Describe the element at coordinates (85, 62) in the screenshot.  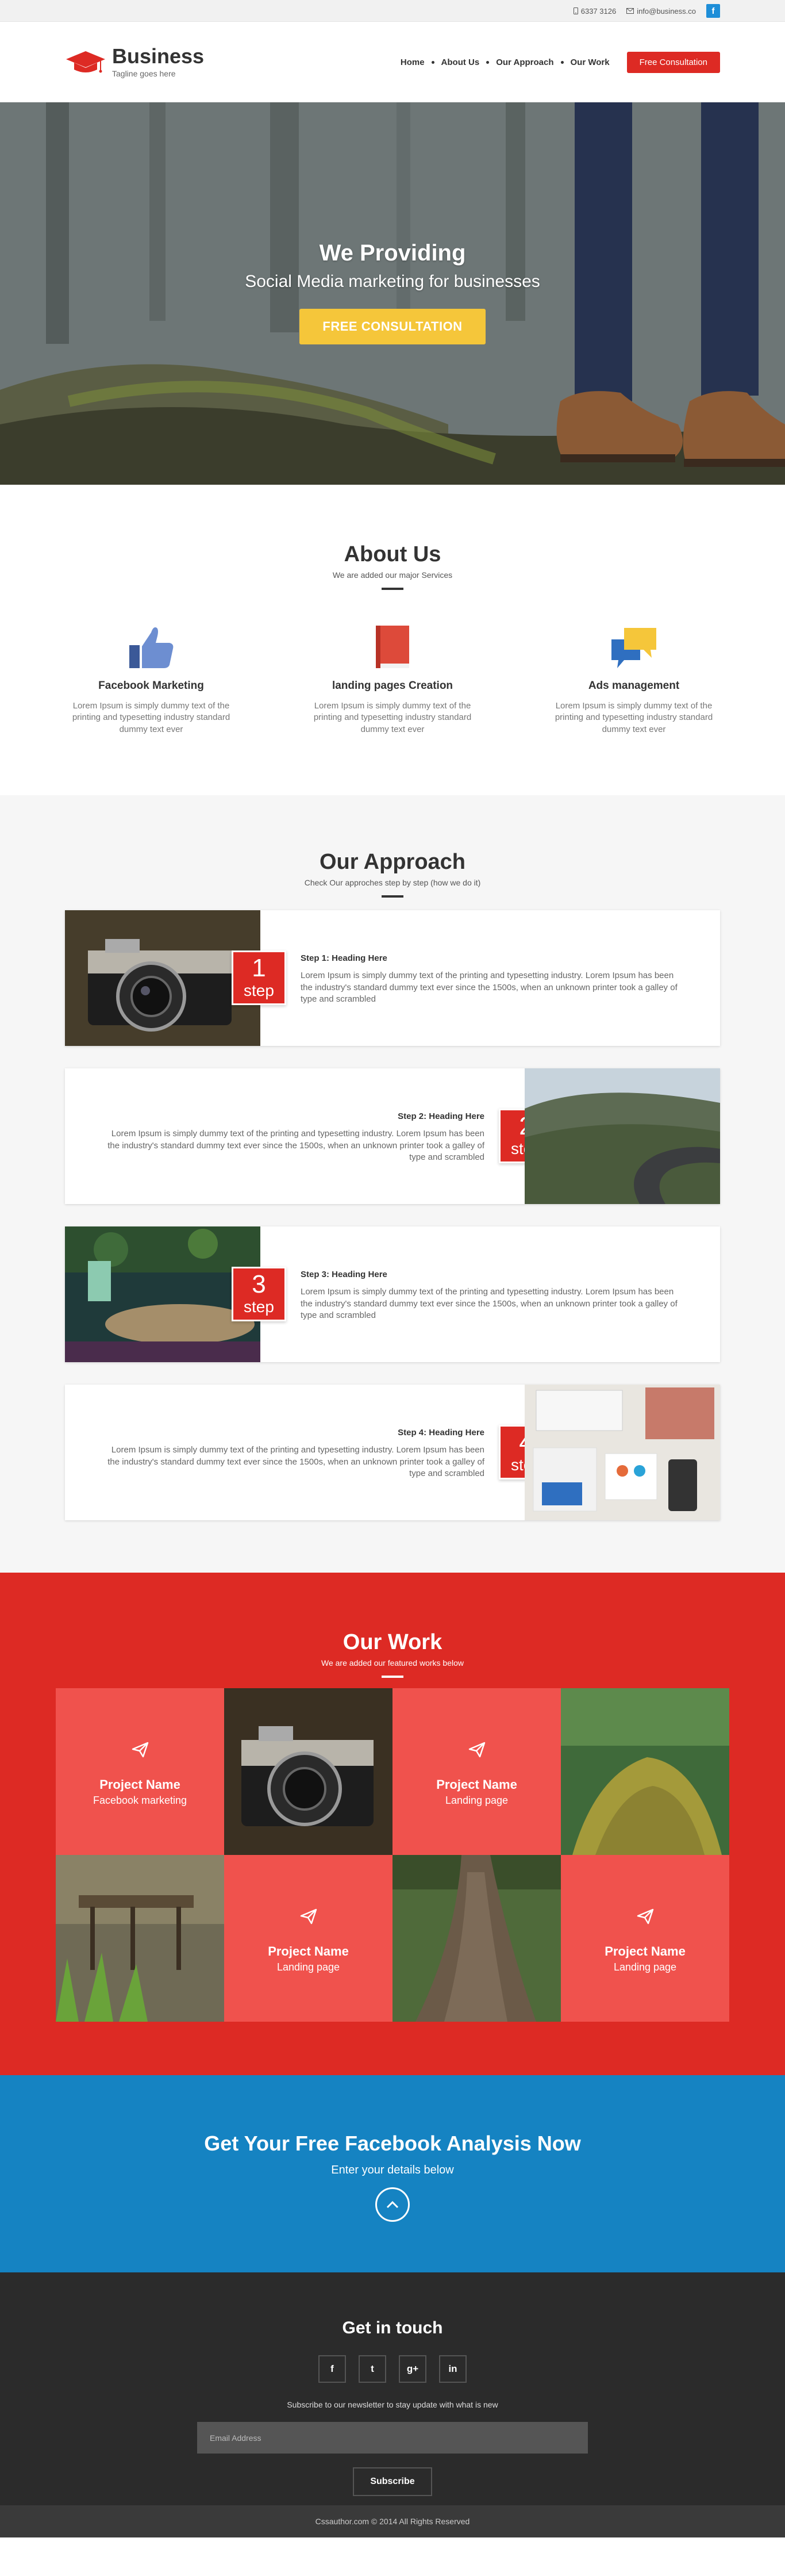
I see `graduation-cap-icon` at that location.